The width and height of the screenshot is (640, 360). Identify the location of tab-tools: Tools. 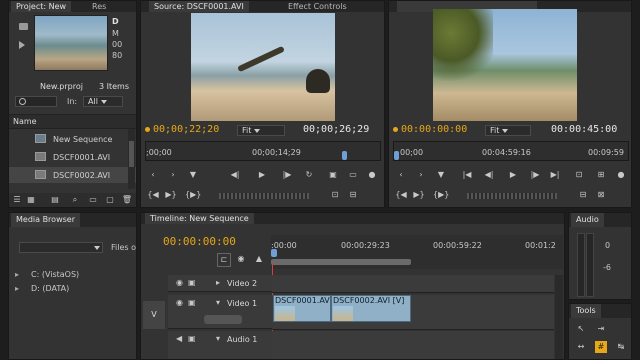
(586, 311).